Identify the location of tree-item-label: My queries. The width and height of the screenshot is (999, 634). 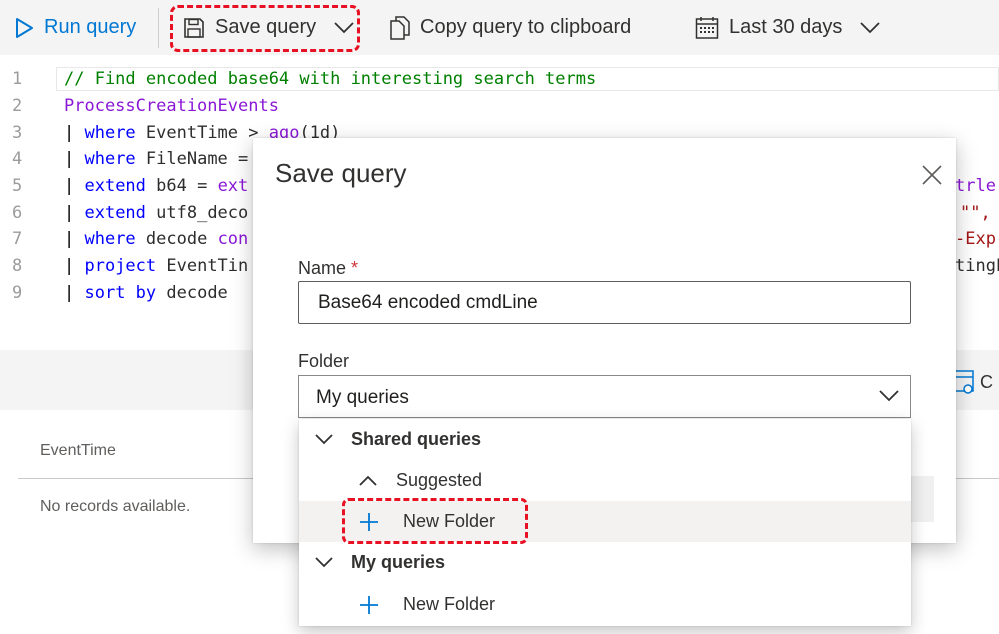
(398, 562).